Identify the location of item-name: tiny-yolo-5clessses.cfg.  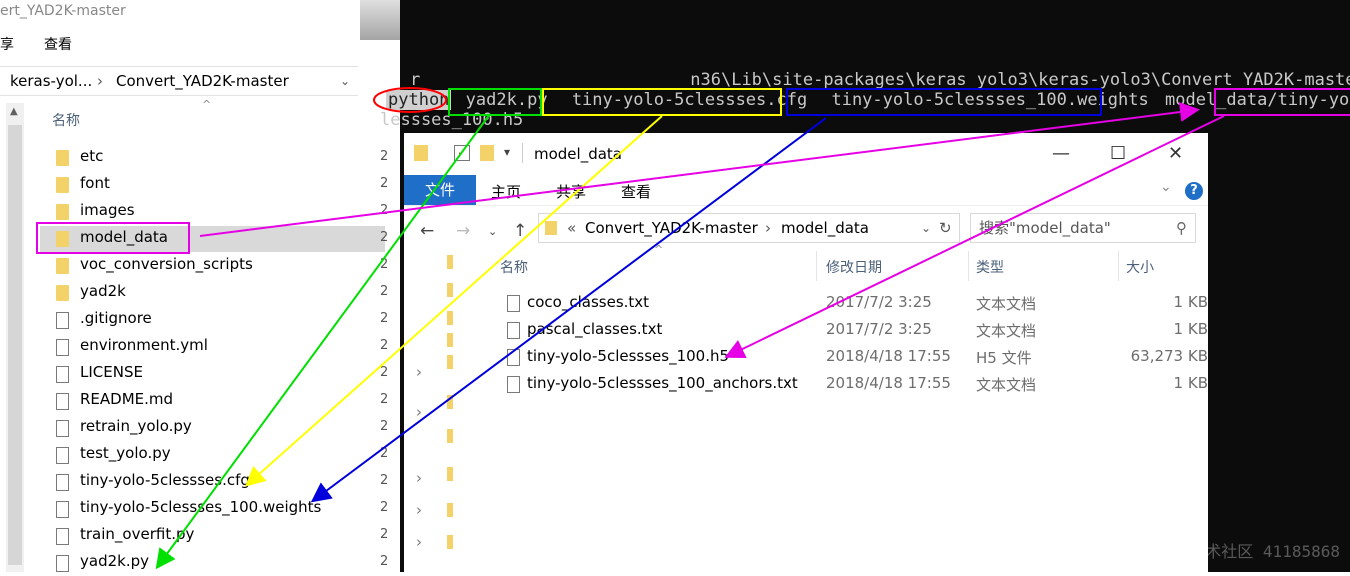
(165, 480).